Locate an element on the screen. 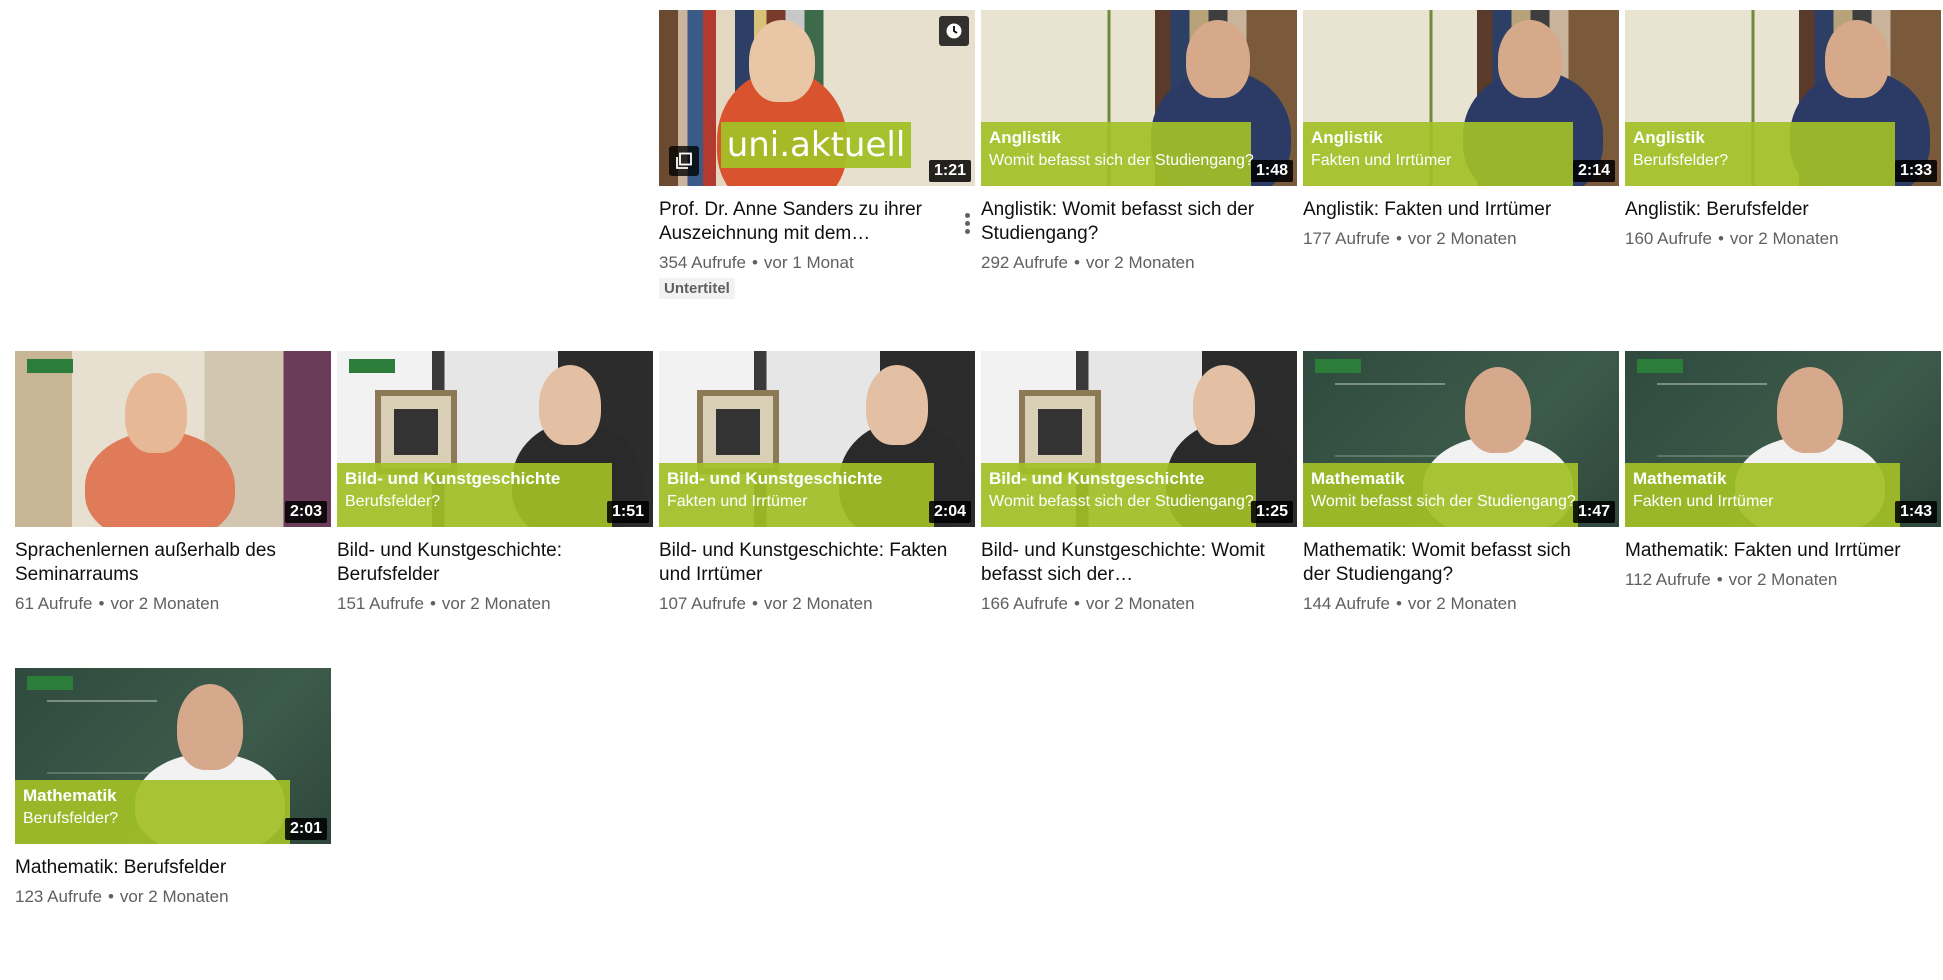 The width and height of the screenshot is (1943, 980). video-meta: 144 Aufrufe • vor 2 Monaten is located at coordinates (1410, 603).